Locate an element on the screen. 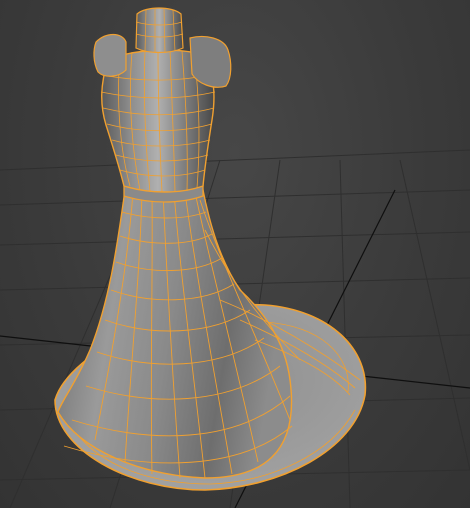  dress-right-shoulder is located at coordinates (210, 61).